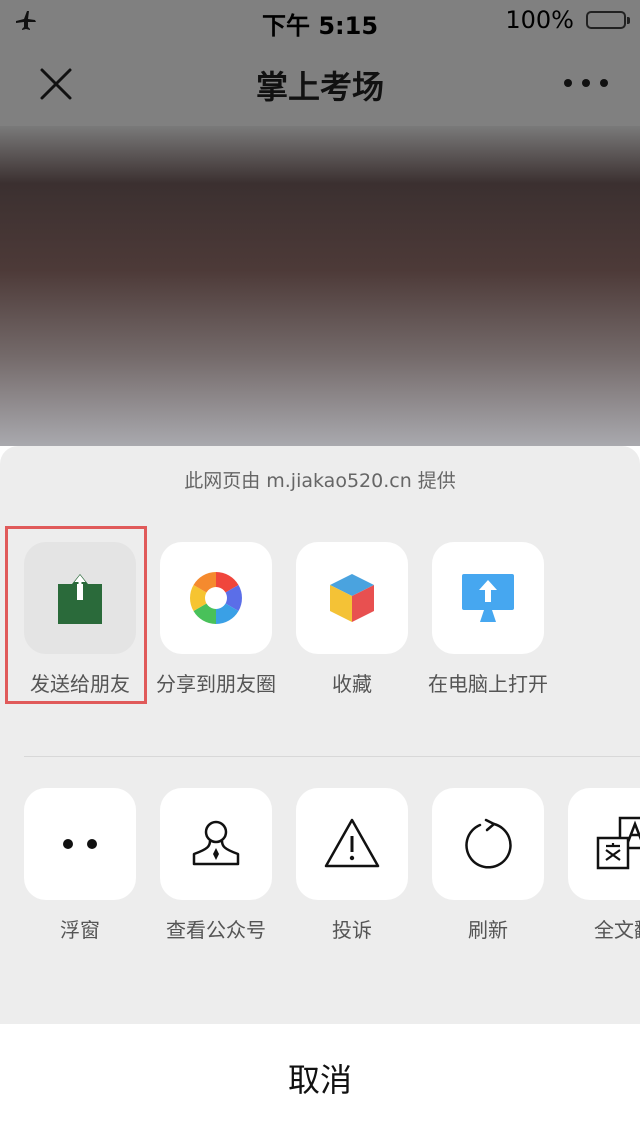 This screenshot has height=1136, width=640. I want to click on refresh-icon, so click(488, 843).